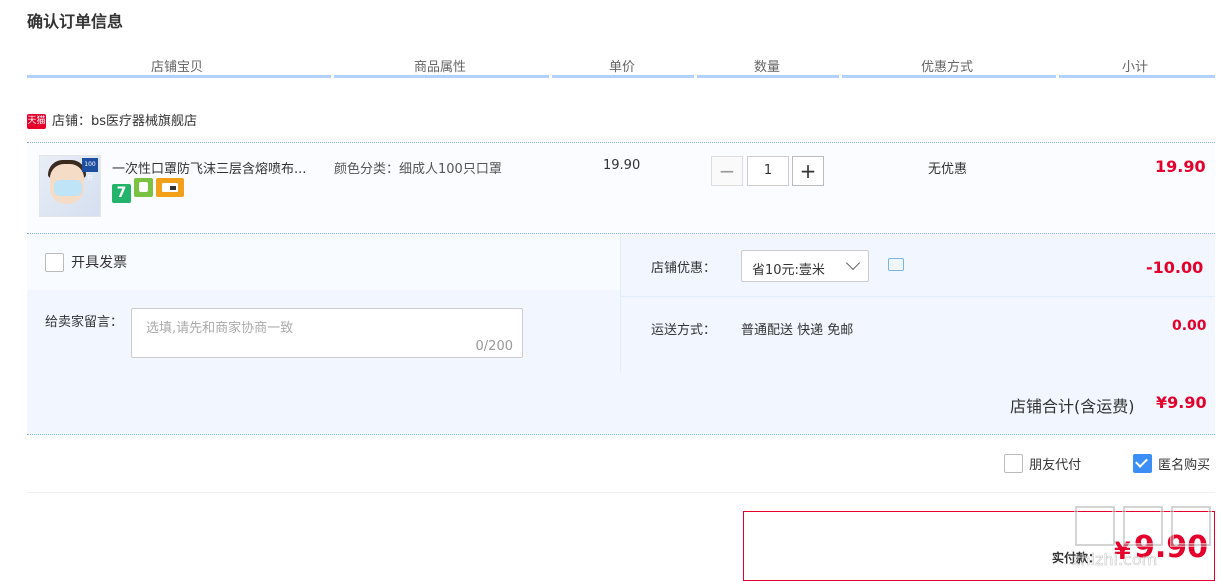 This screenshot has width=1223, height=581. What do you see at coordinates (1180, 166) in the screenshot?
I see `item-subtotal: 19.90` at bounding box center [1180, 166].